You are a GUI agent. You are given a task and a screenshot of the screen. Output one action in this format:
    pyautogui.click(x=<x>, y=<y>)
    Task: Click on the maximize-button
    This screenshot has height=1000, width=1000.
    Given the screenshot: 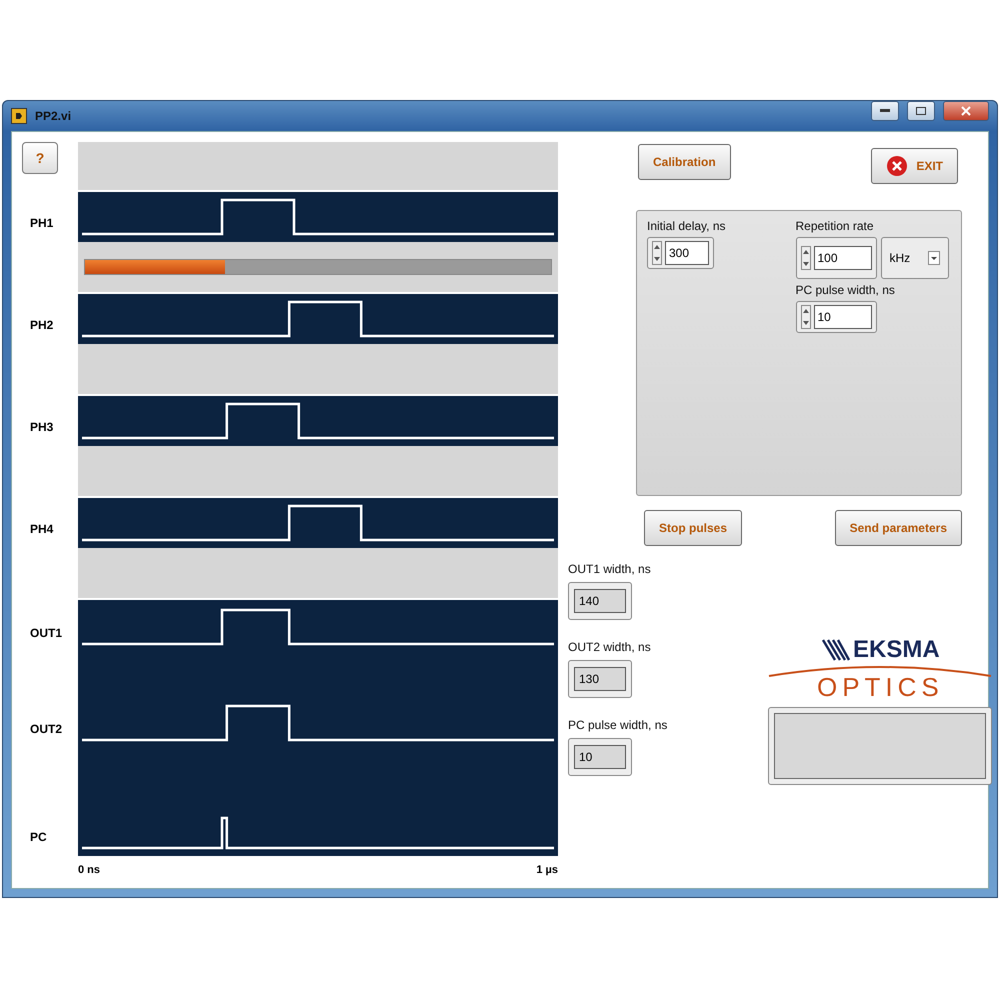 What is the action you would take?
    pyautogui.click(x=921, y=111)
    